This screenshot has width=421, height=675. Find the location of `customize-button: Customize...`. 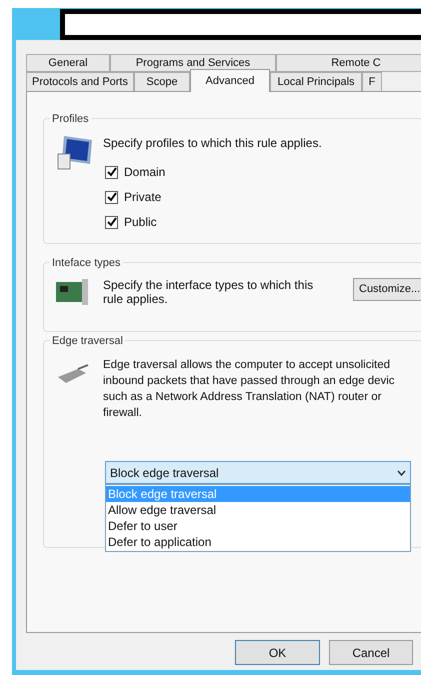

customize-button: Customize... is located at coordinates (387, 289).